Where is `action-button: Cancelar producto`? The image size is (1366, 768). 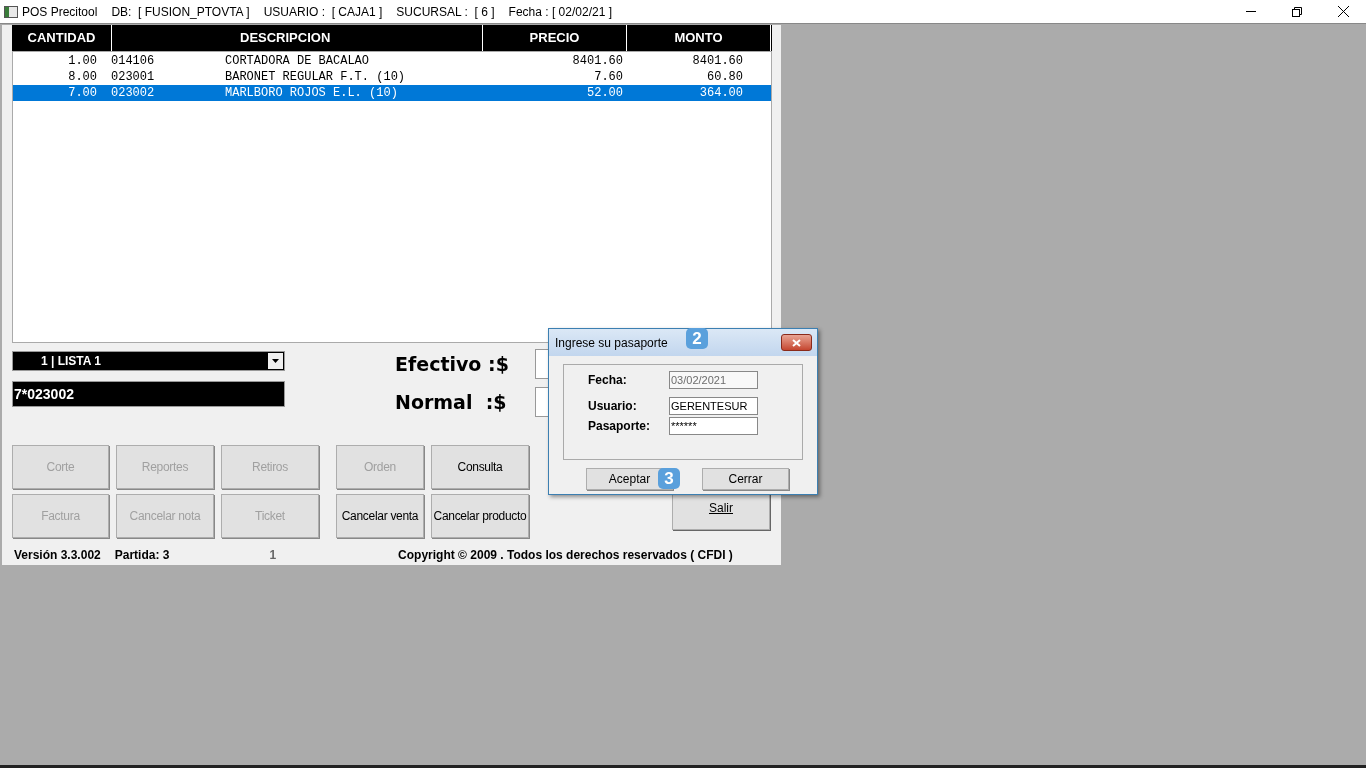
action-button: Cancelar producto is located at coordinates (480, 516).